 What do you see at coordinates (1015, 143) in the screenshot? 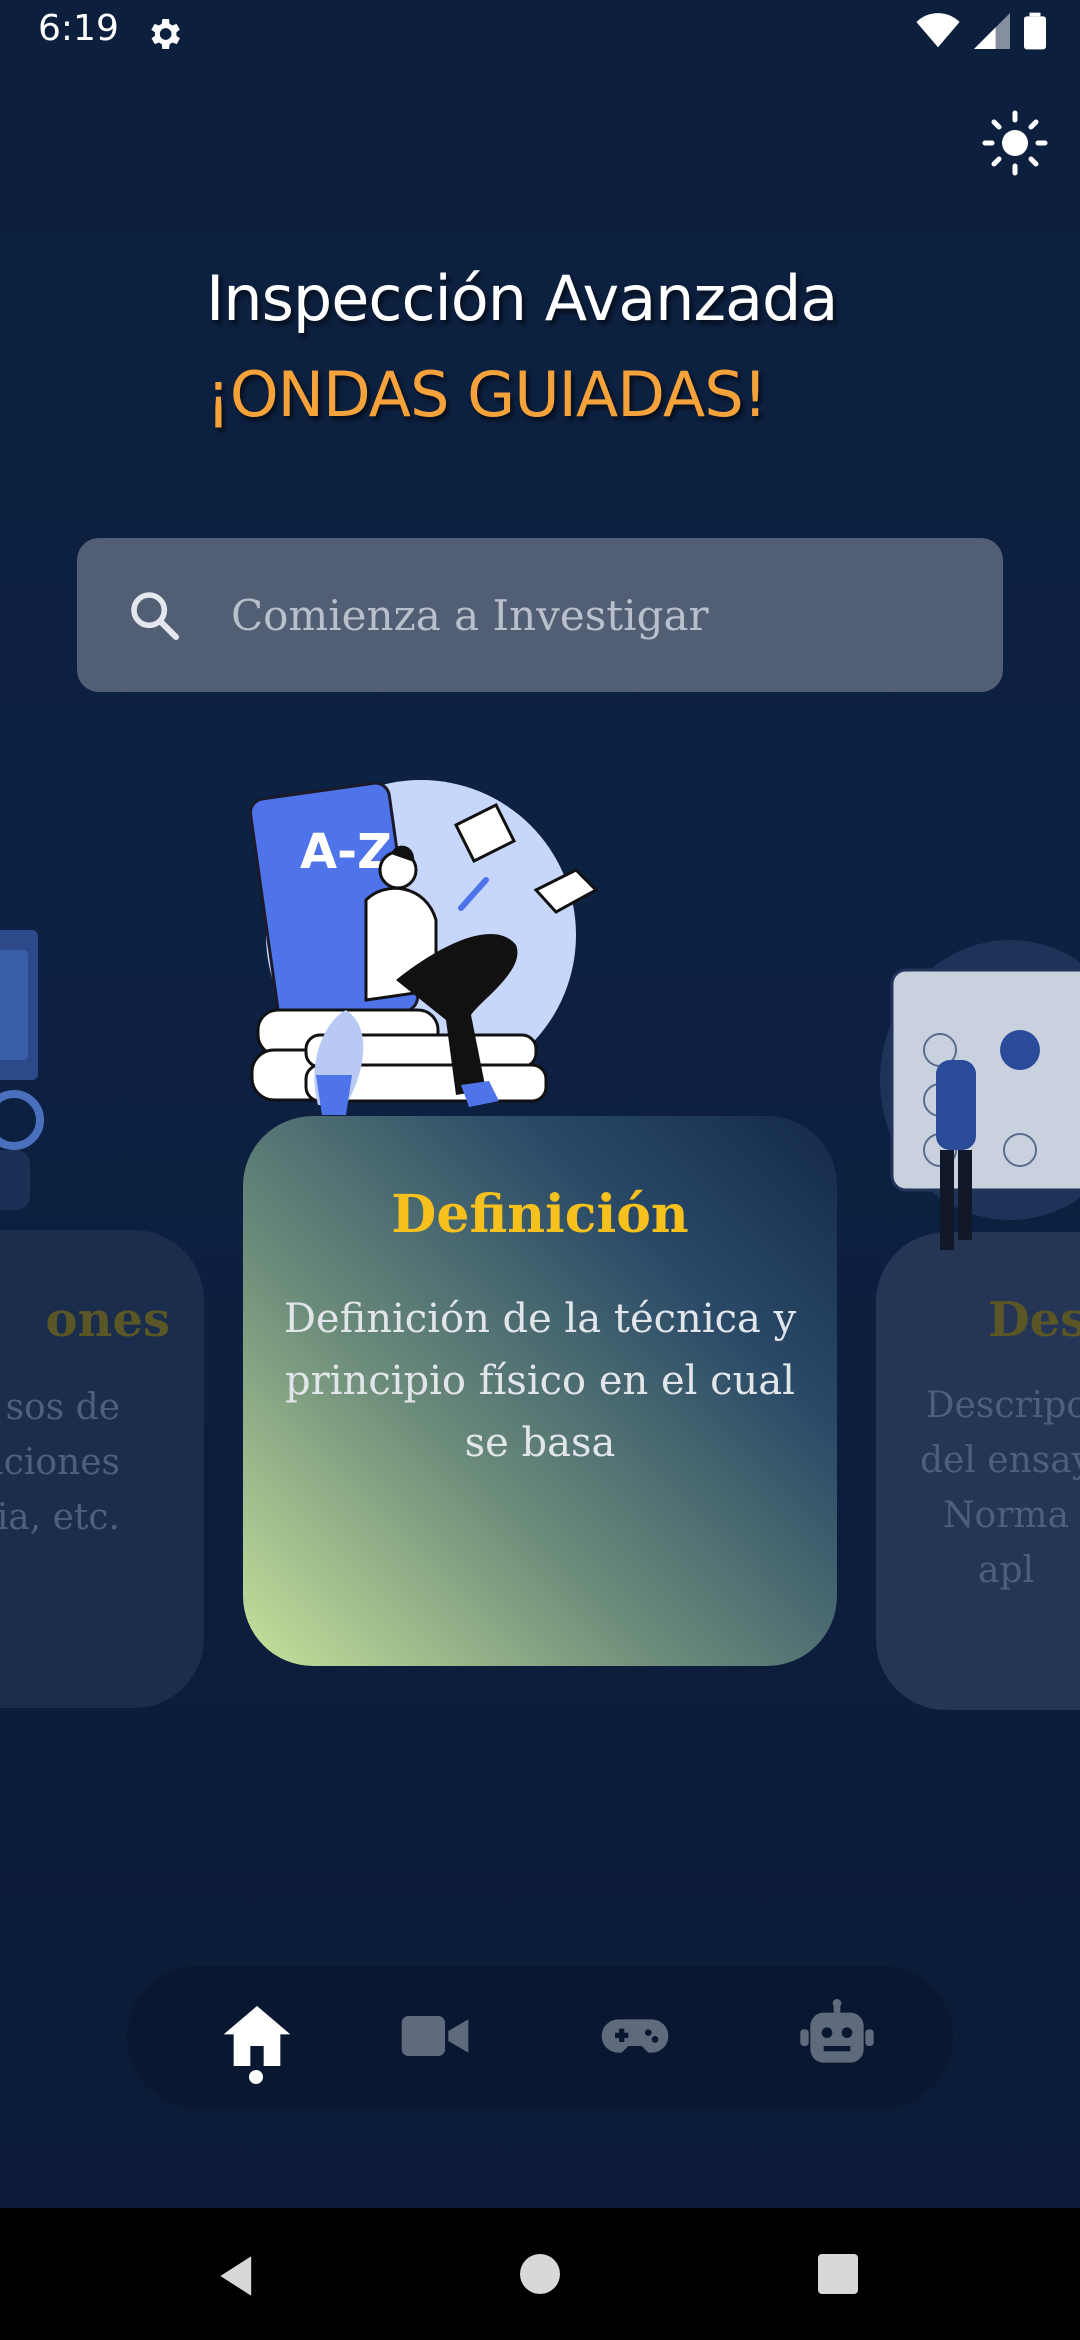
I see `theme-toggle-sun-icon` at bounding box center [1015, 143].